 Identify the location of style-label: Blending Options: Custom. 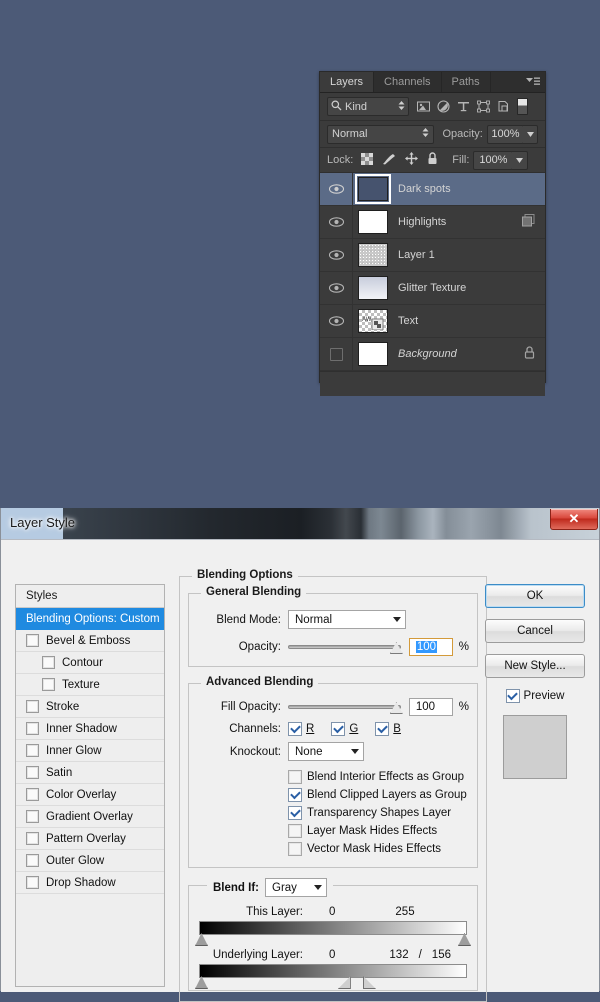
(93, 618).